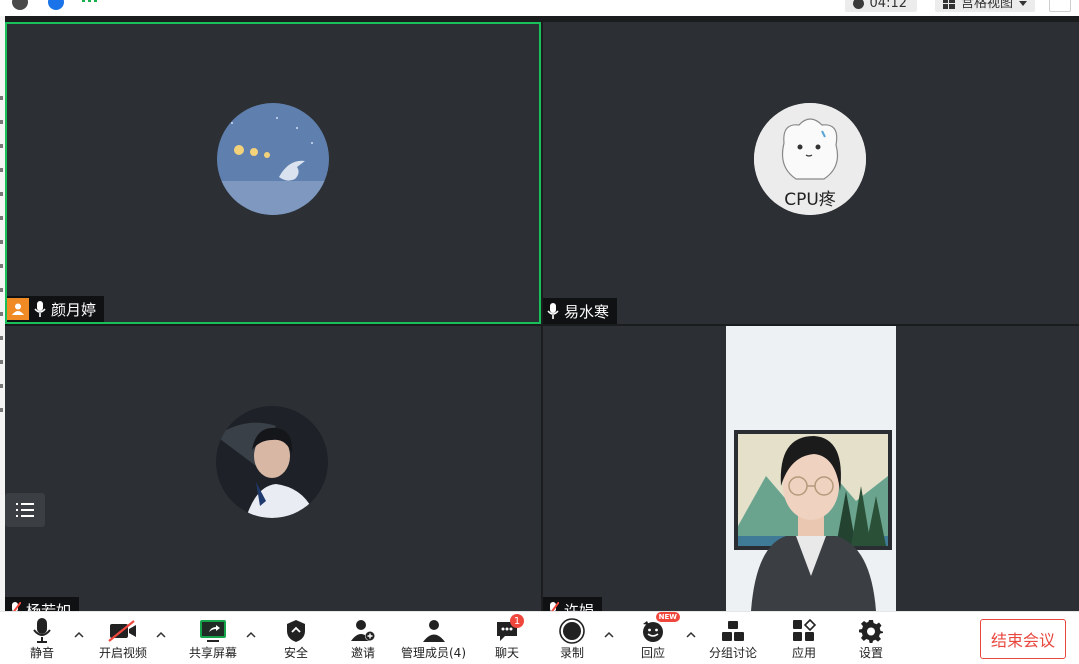 This screenshot has height=664, width=1079. What do you see at coordinates (804, 631) in the screenshot?
I see `apps-icon` at bounding box center [804, 631].